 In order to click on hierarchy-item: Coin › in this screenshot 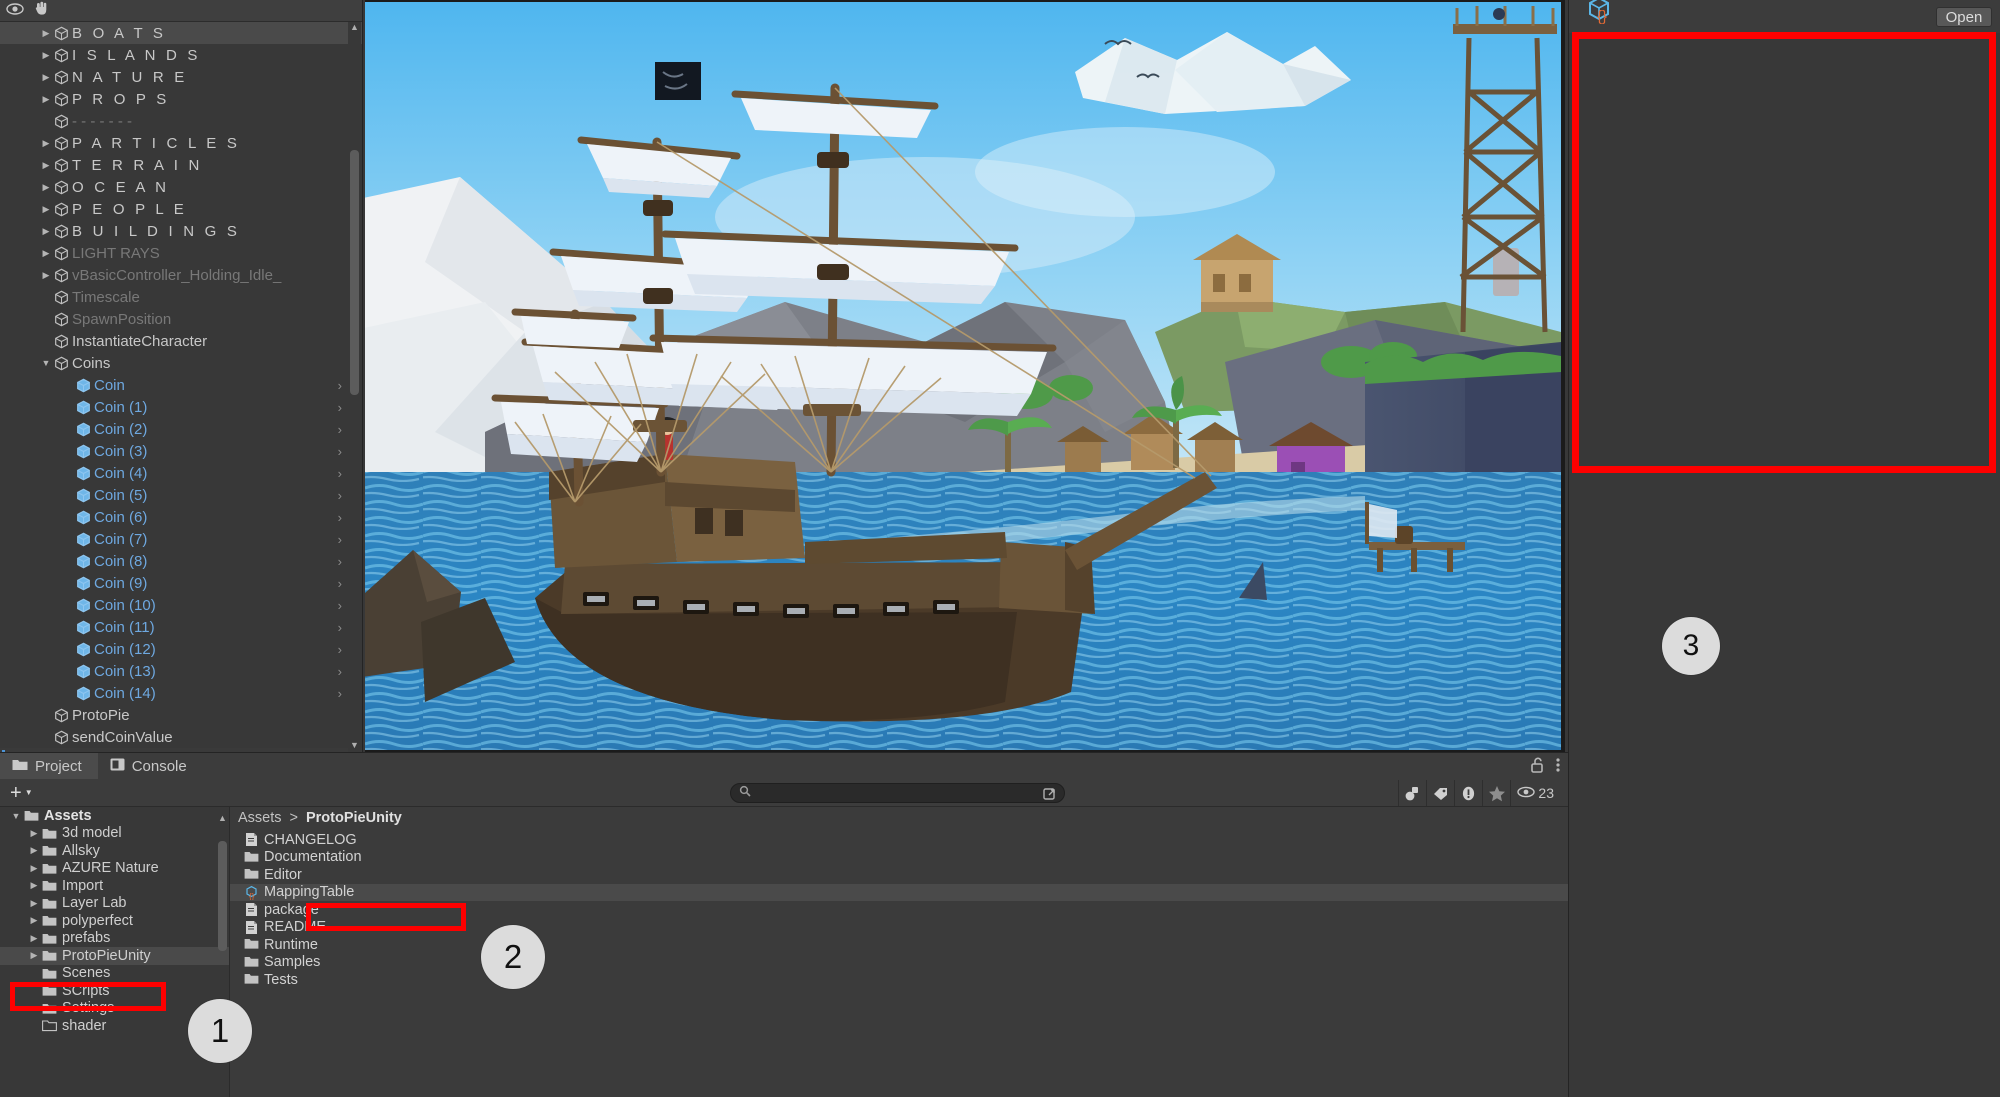, I will do `click(181, 385)`.